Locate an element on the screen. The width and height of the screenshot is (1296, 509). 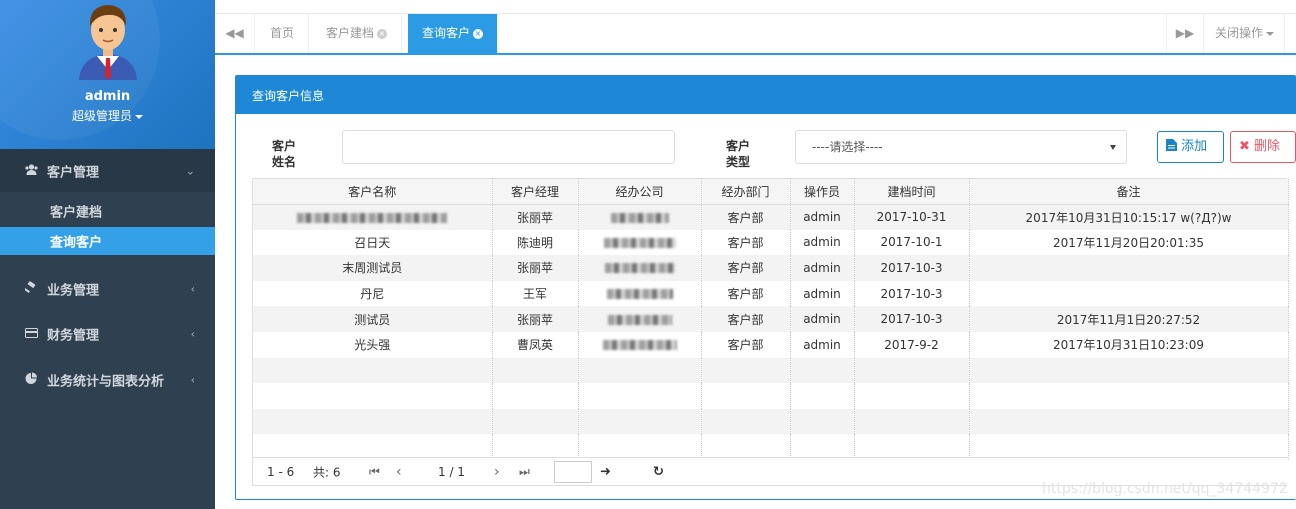
delete-button: ✖ 删除 is located at coordinates (1263, 147).